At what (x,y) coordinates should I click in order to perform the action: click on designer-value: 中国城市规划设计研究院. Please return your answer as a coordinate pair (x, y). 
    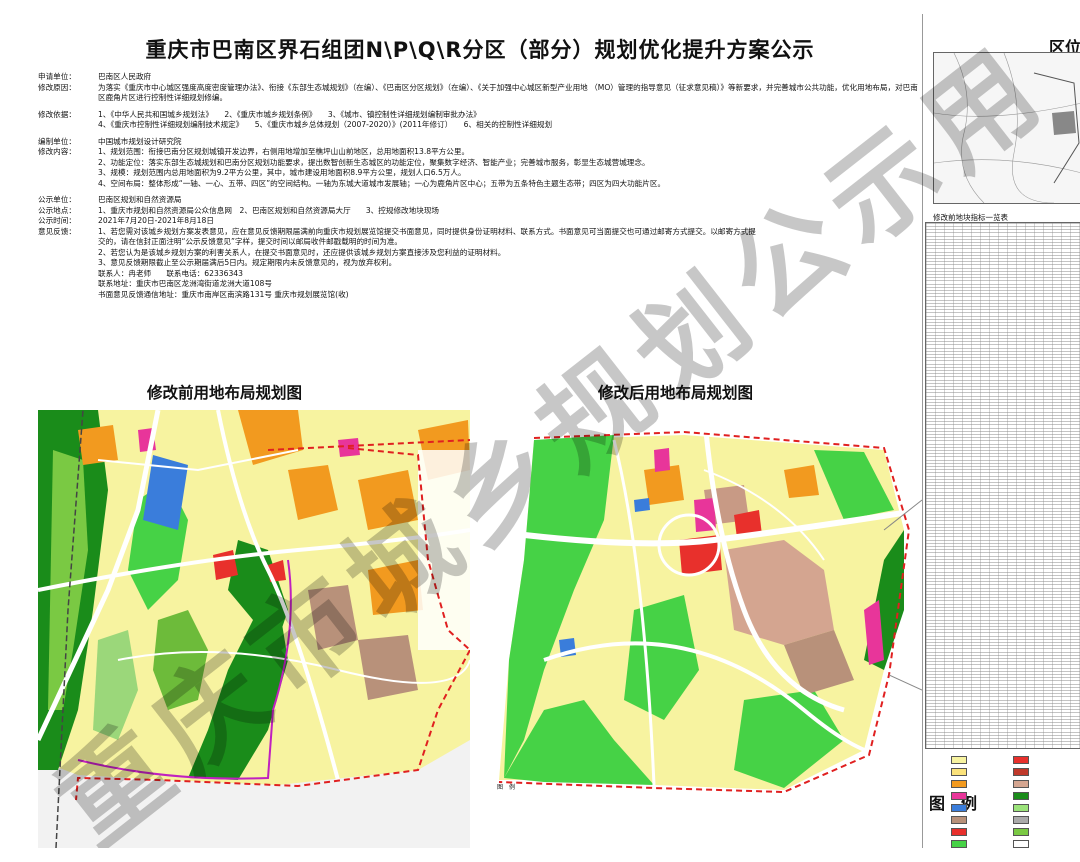
    Looking at the image, I should click on (140, 141).